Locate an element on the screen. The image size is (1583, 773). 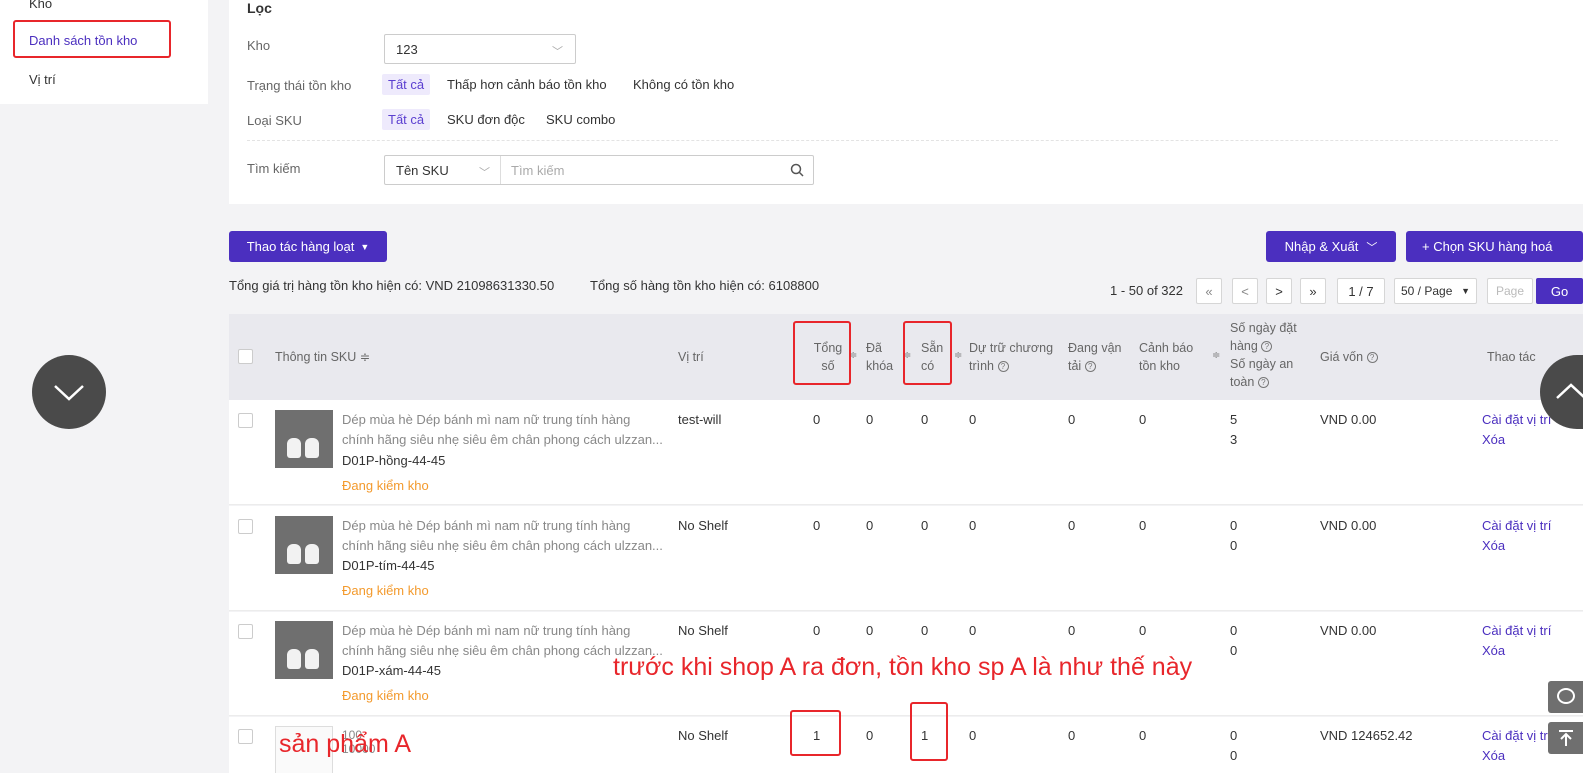
status-badge: Đang kiểm kho is located at coordinates (385, 590).